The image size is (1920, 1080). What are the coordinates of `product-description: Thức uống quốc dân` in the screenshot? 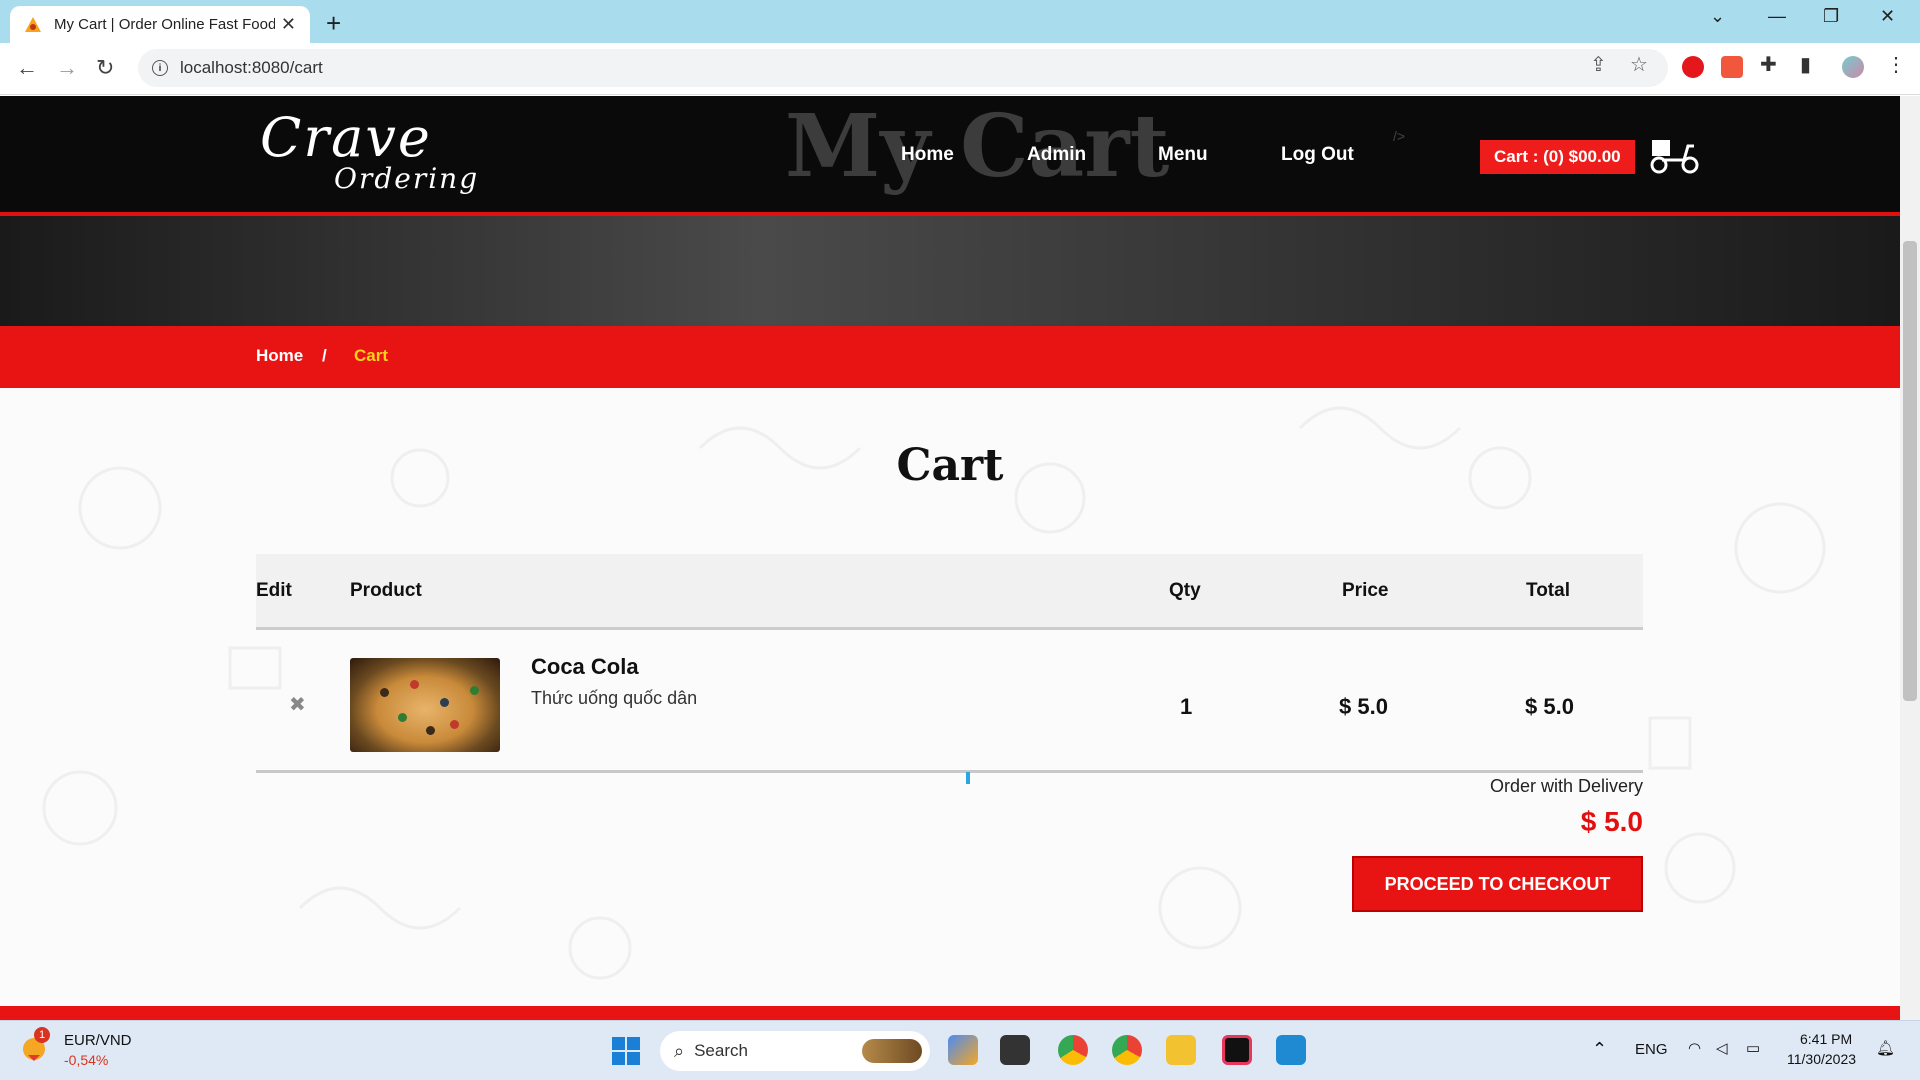 It's located at (614, 698).